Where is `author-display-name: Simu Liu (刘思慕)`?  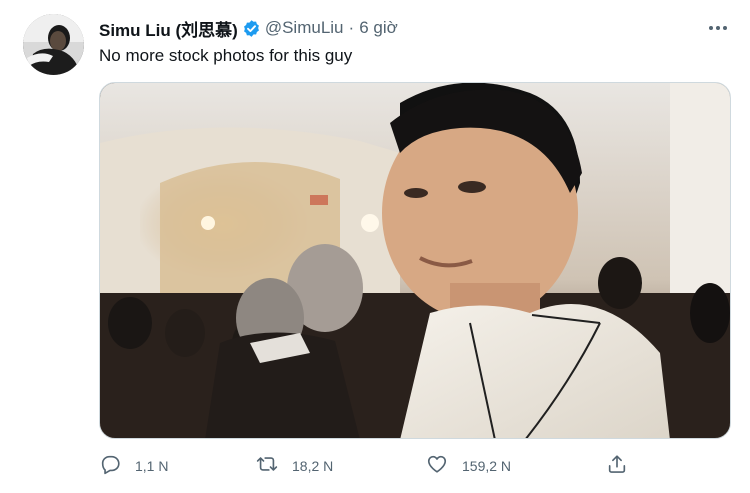
author-display-name: Simu Liu (刘思慕) is located at coordinates (168, 28).